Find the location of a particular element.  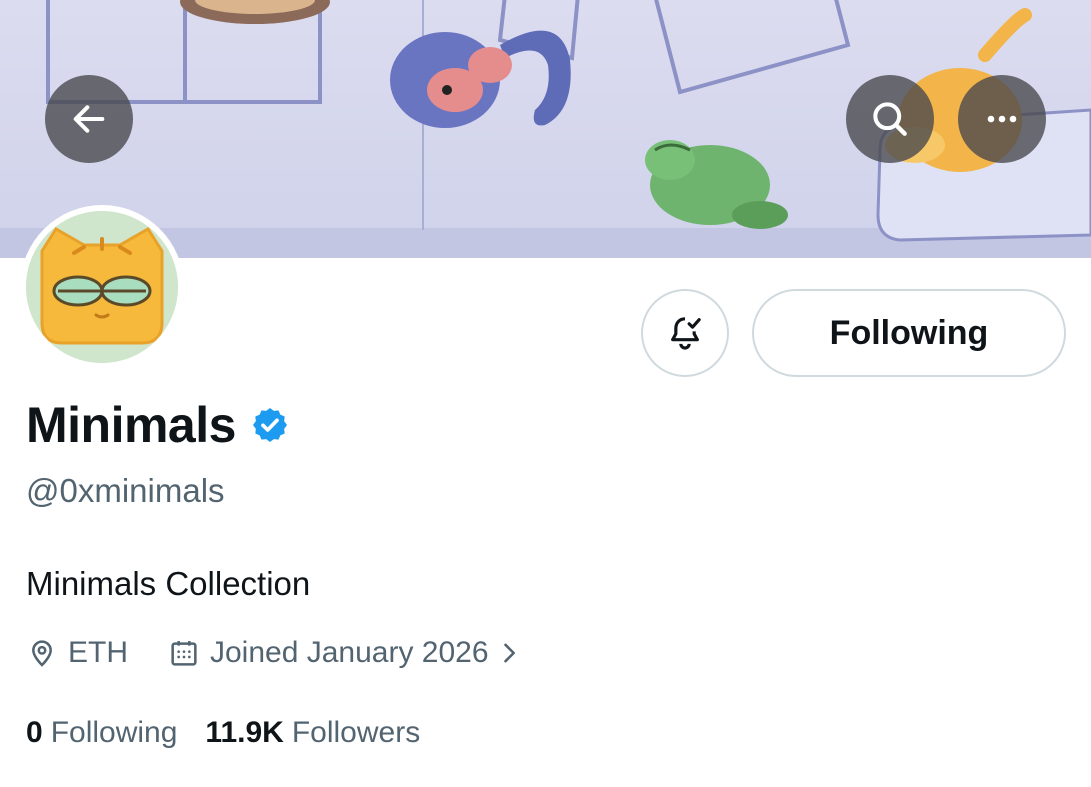

arrow-left-icon is located at coordinates (89, 119).